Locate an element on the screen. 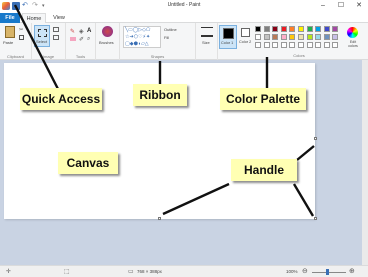 Image resolution: width=368 pixels, height=277 pixels. zoom-slider is located at coordinates (329, 272).